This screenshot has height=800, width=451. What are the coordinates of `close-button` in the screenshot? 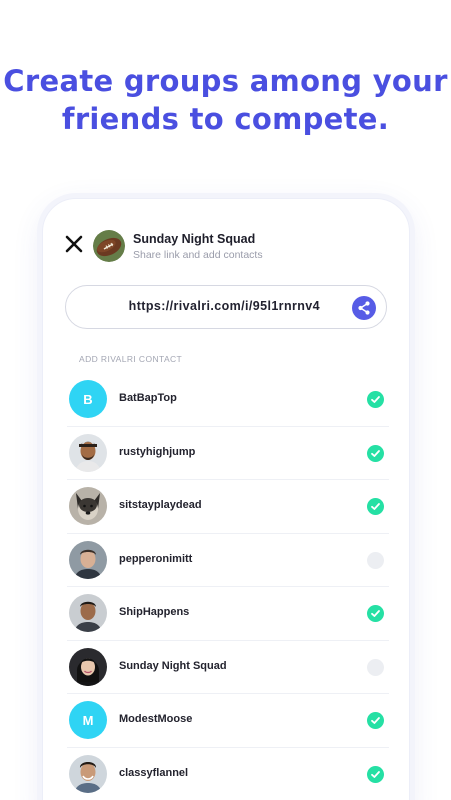 It's located at (74, 244).